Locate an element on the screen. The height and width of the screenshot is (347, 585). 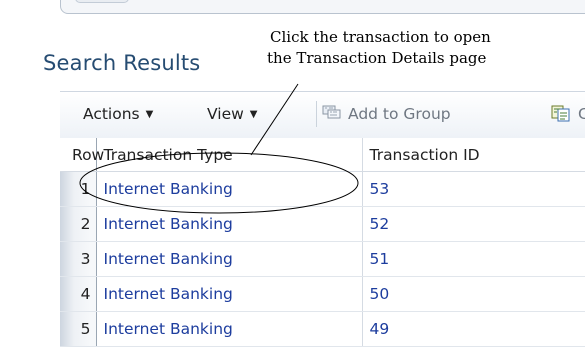
row-number: 4 is located at coordinates (78, 294).